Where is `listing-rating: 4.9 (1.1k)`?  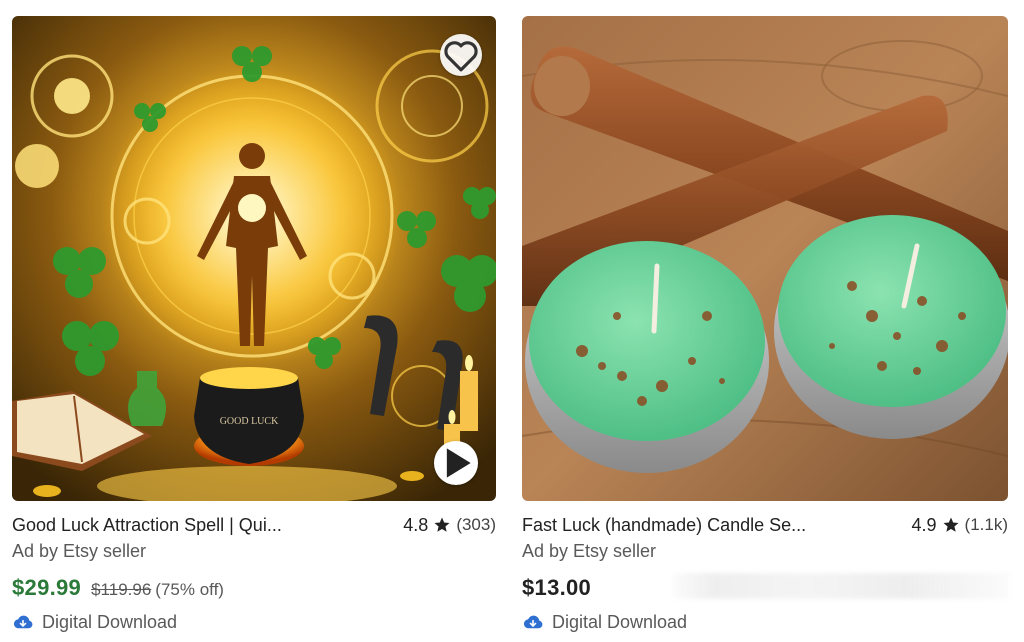 listing-rating: 4.9 (1.1k) is located at coordinates (960, 525).